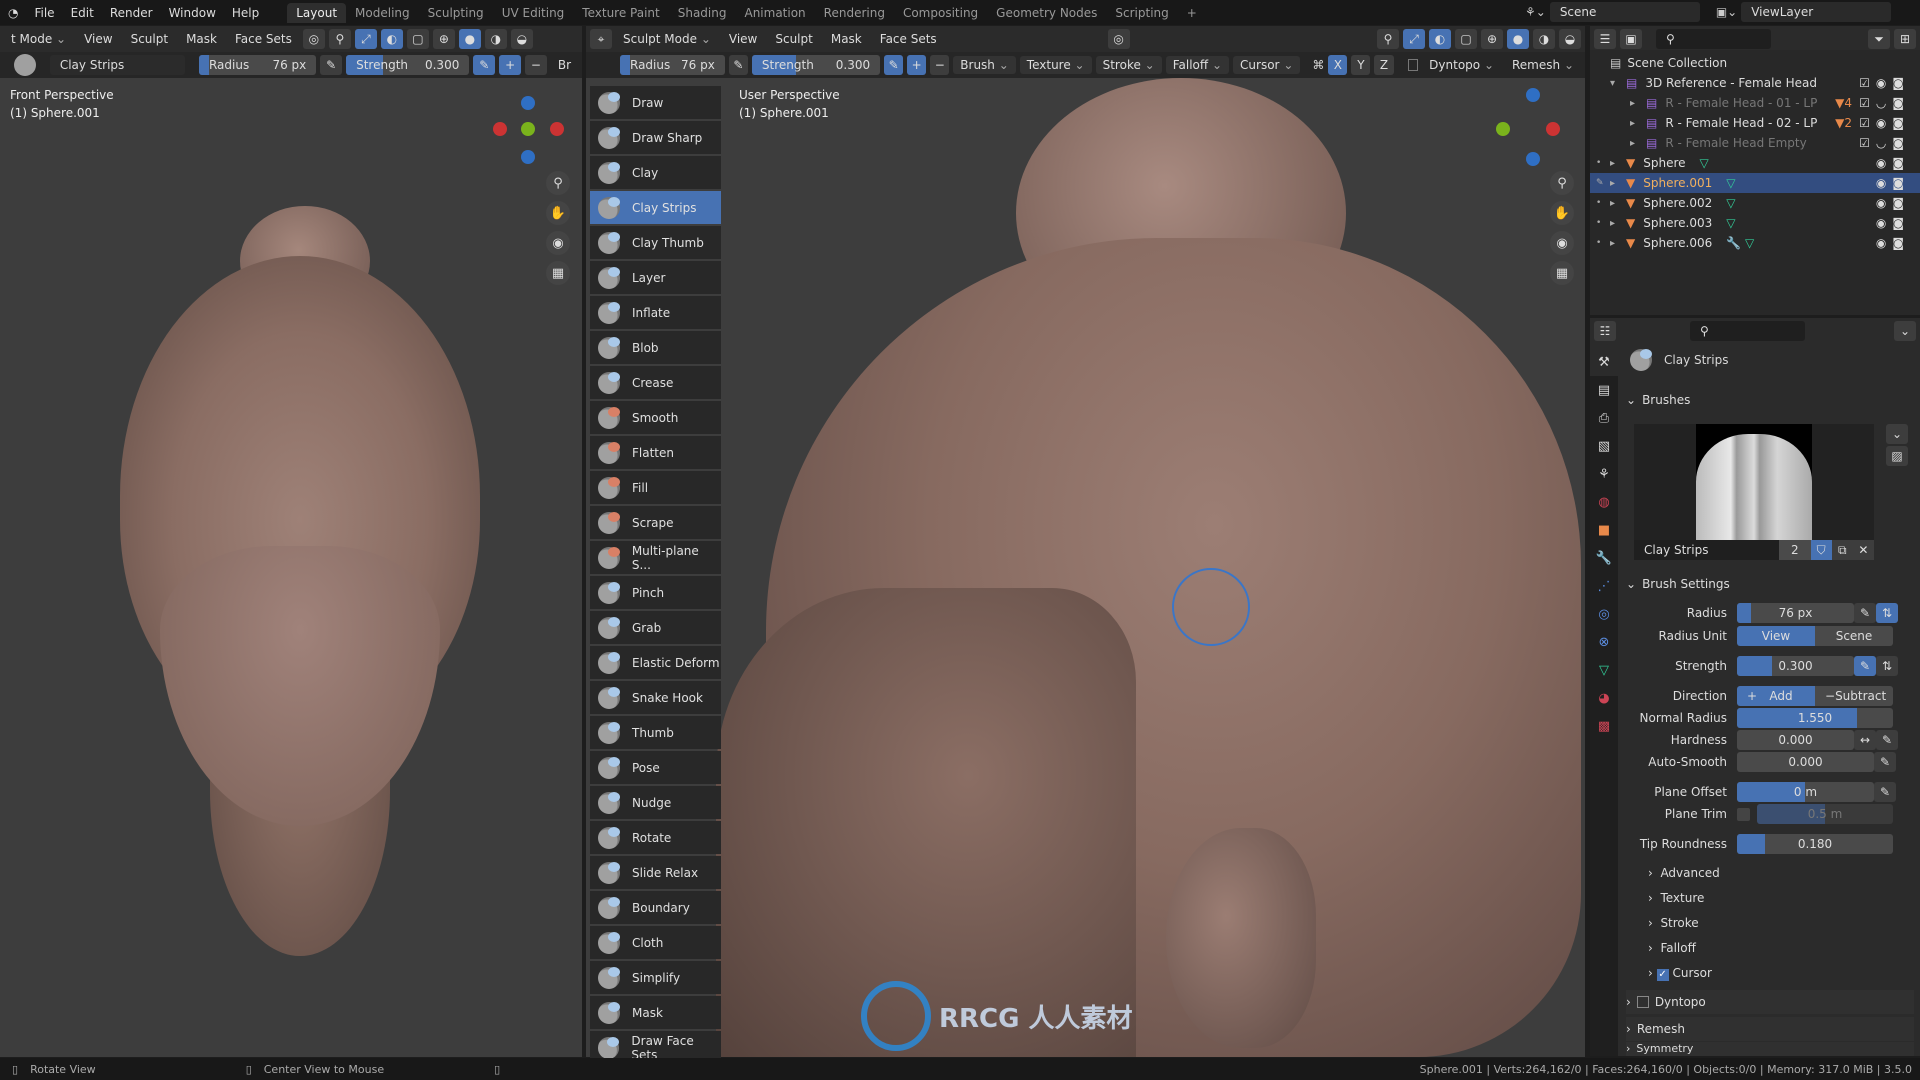  I want to click on fake-user-shield-icon: ⛉, so click(1821, 550).